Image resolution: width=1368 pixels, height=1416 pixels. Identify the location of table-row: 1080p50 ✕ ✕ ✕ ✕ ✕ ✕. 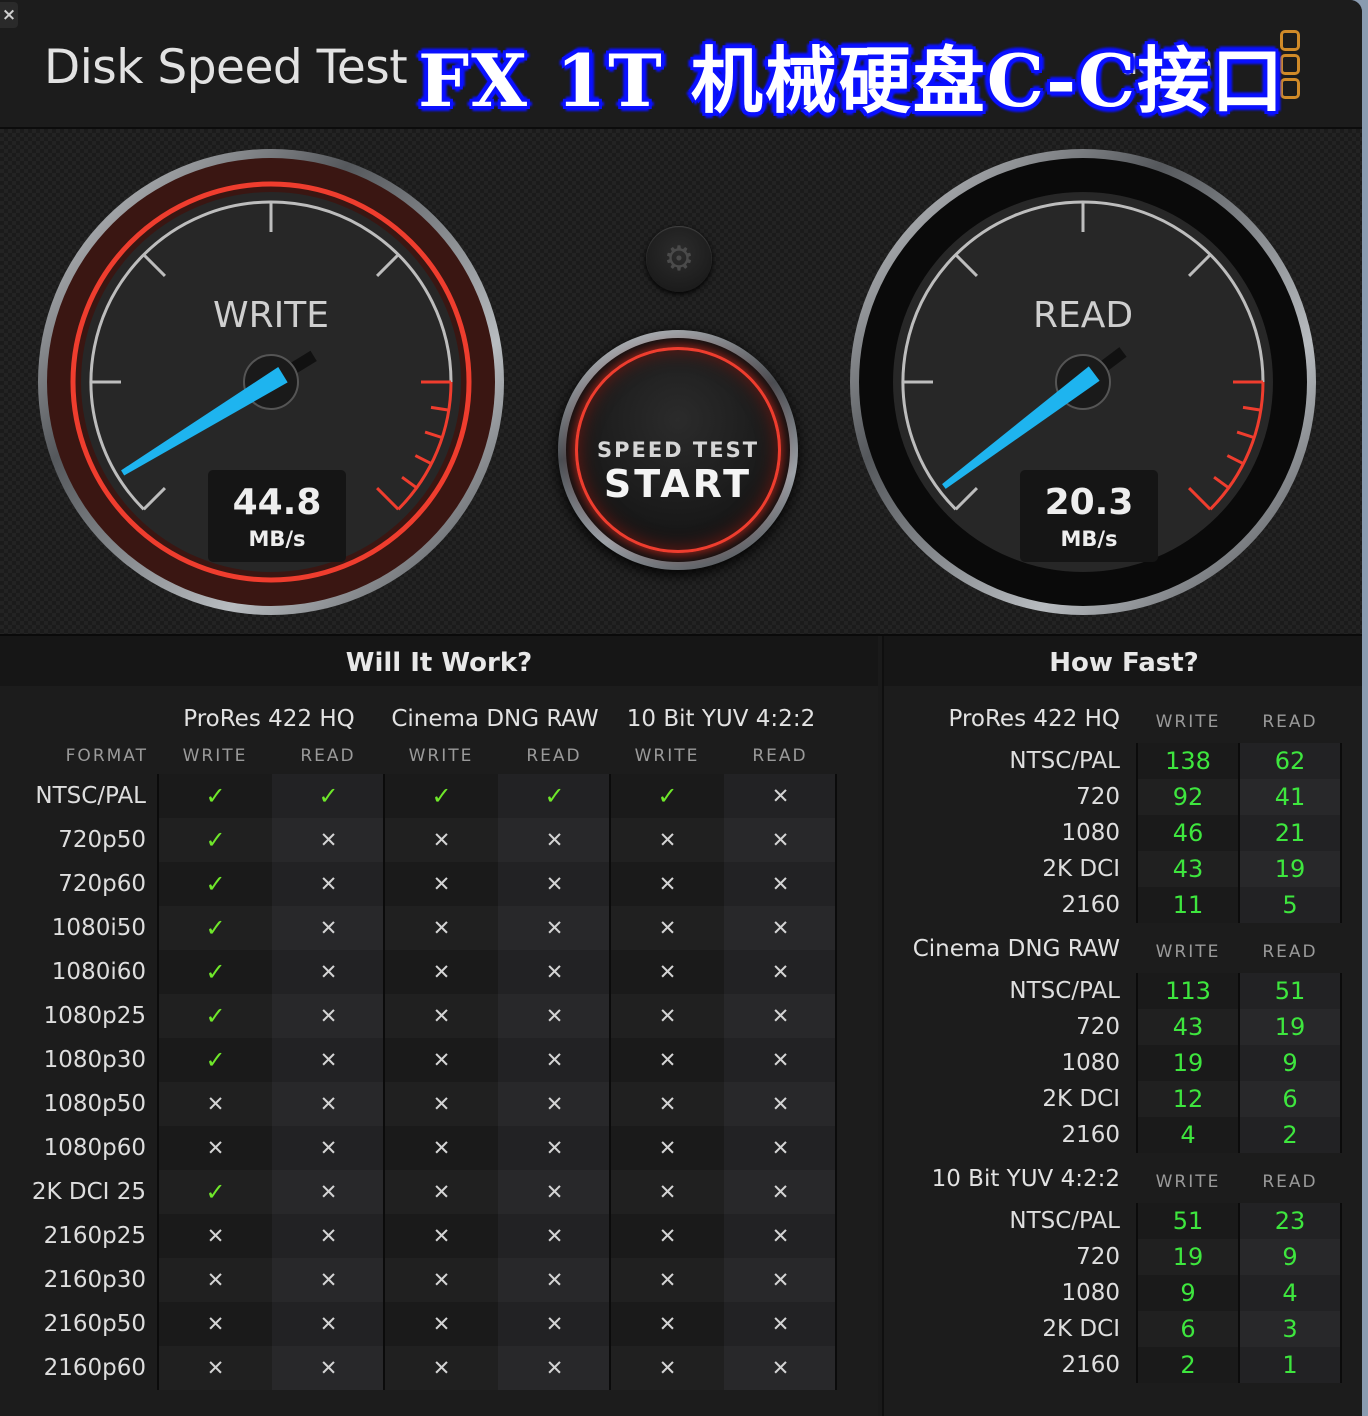
(418, 1104).